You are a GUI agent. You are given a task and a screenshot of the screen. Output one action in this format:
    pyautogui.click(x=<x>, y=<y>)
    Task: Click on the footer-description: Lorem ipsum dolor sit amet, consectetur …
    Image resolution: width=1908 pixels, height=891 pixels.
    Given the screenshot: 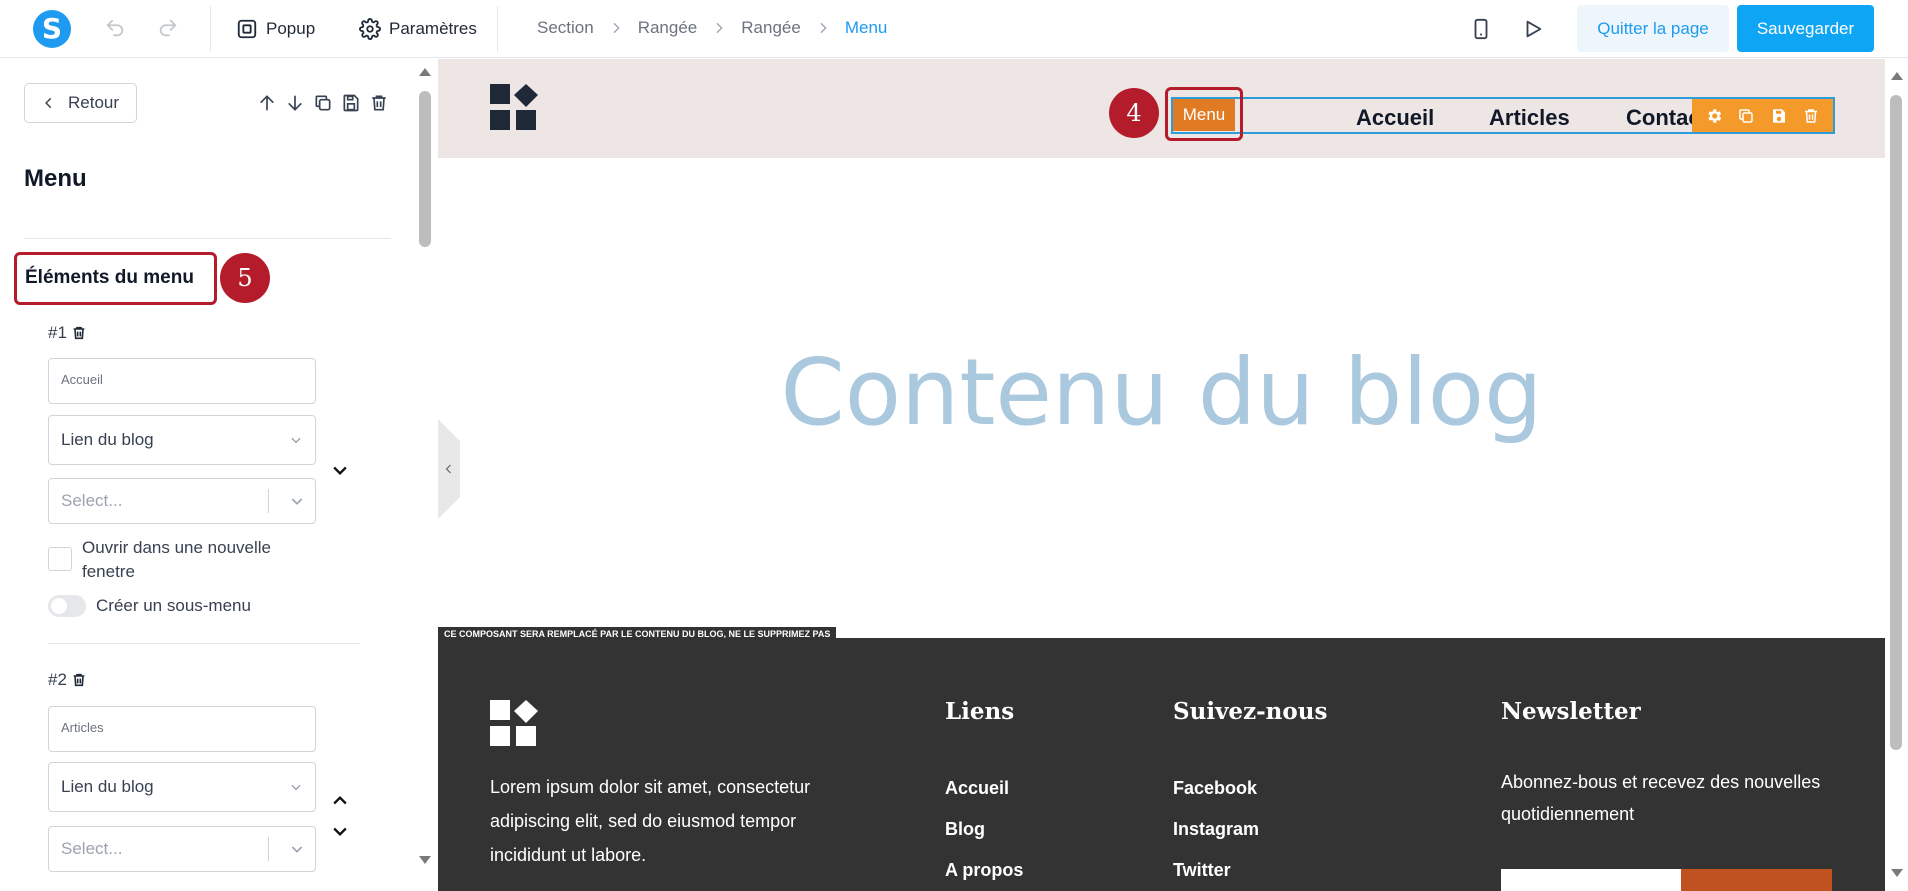 What is the action you would take?
    pyautogui.click(x=650, y=821)
    